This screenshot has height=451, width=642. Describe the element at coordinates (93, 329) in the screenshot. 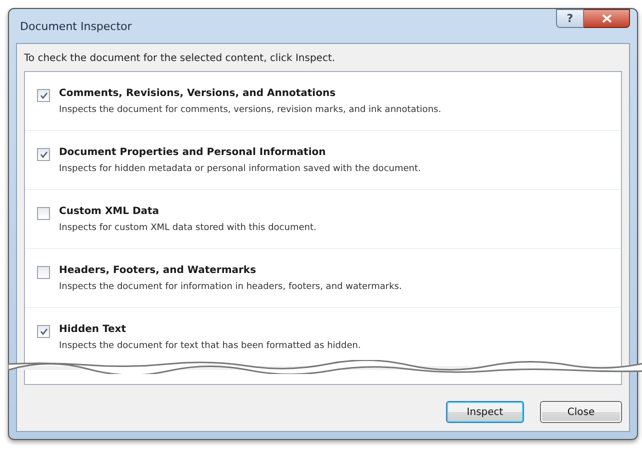

I see `option-label: Hidden Text` at that location.